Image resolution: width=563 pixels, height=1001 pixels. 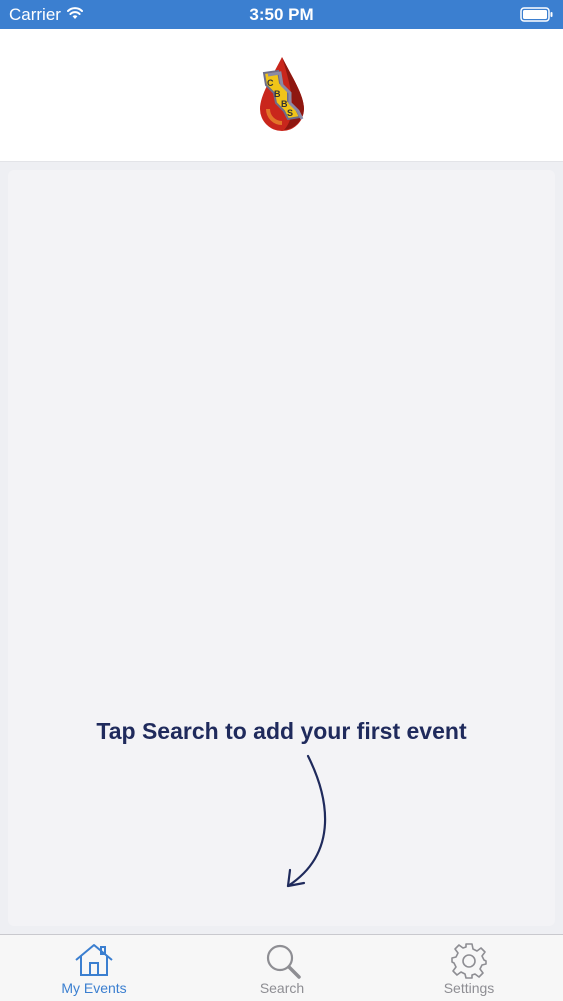 I want to click on blood-drop-logo: C B B S, so click(x=281, y=96).